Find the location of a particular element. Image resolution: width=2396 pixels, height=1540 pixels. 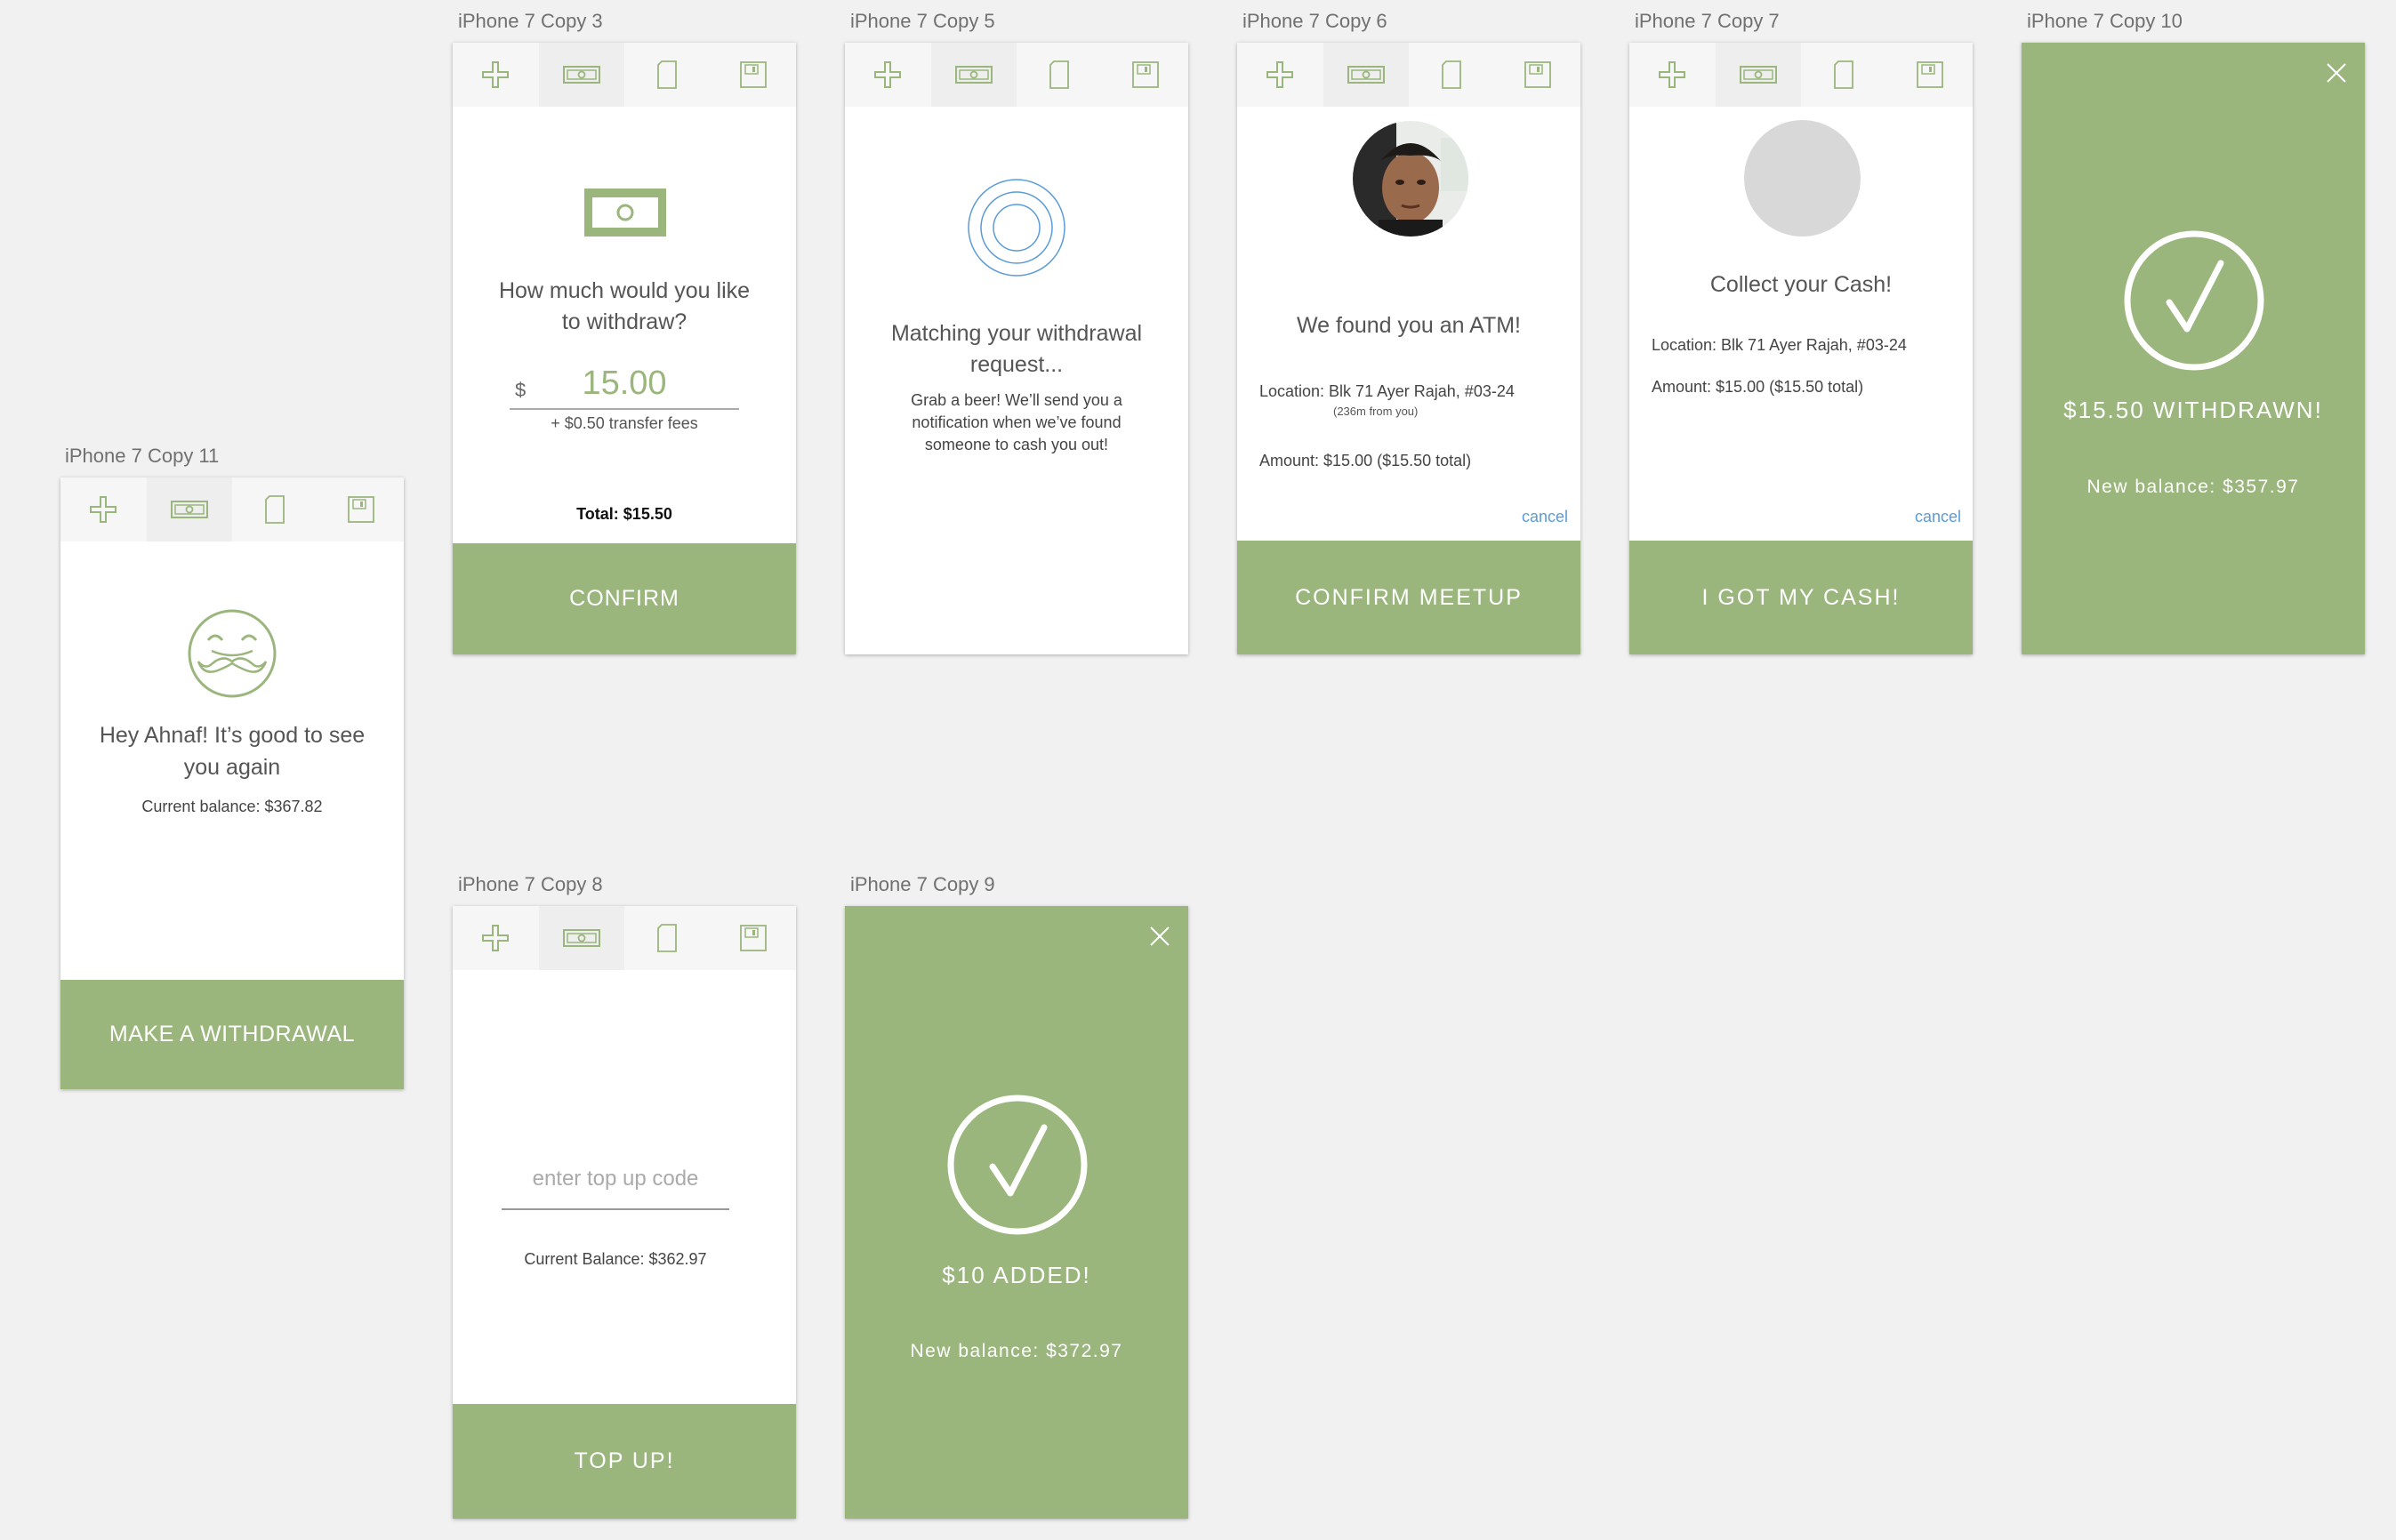

got-cash-button: I GOT MY CASH! is located at coordinates (1801, 597).